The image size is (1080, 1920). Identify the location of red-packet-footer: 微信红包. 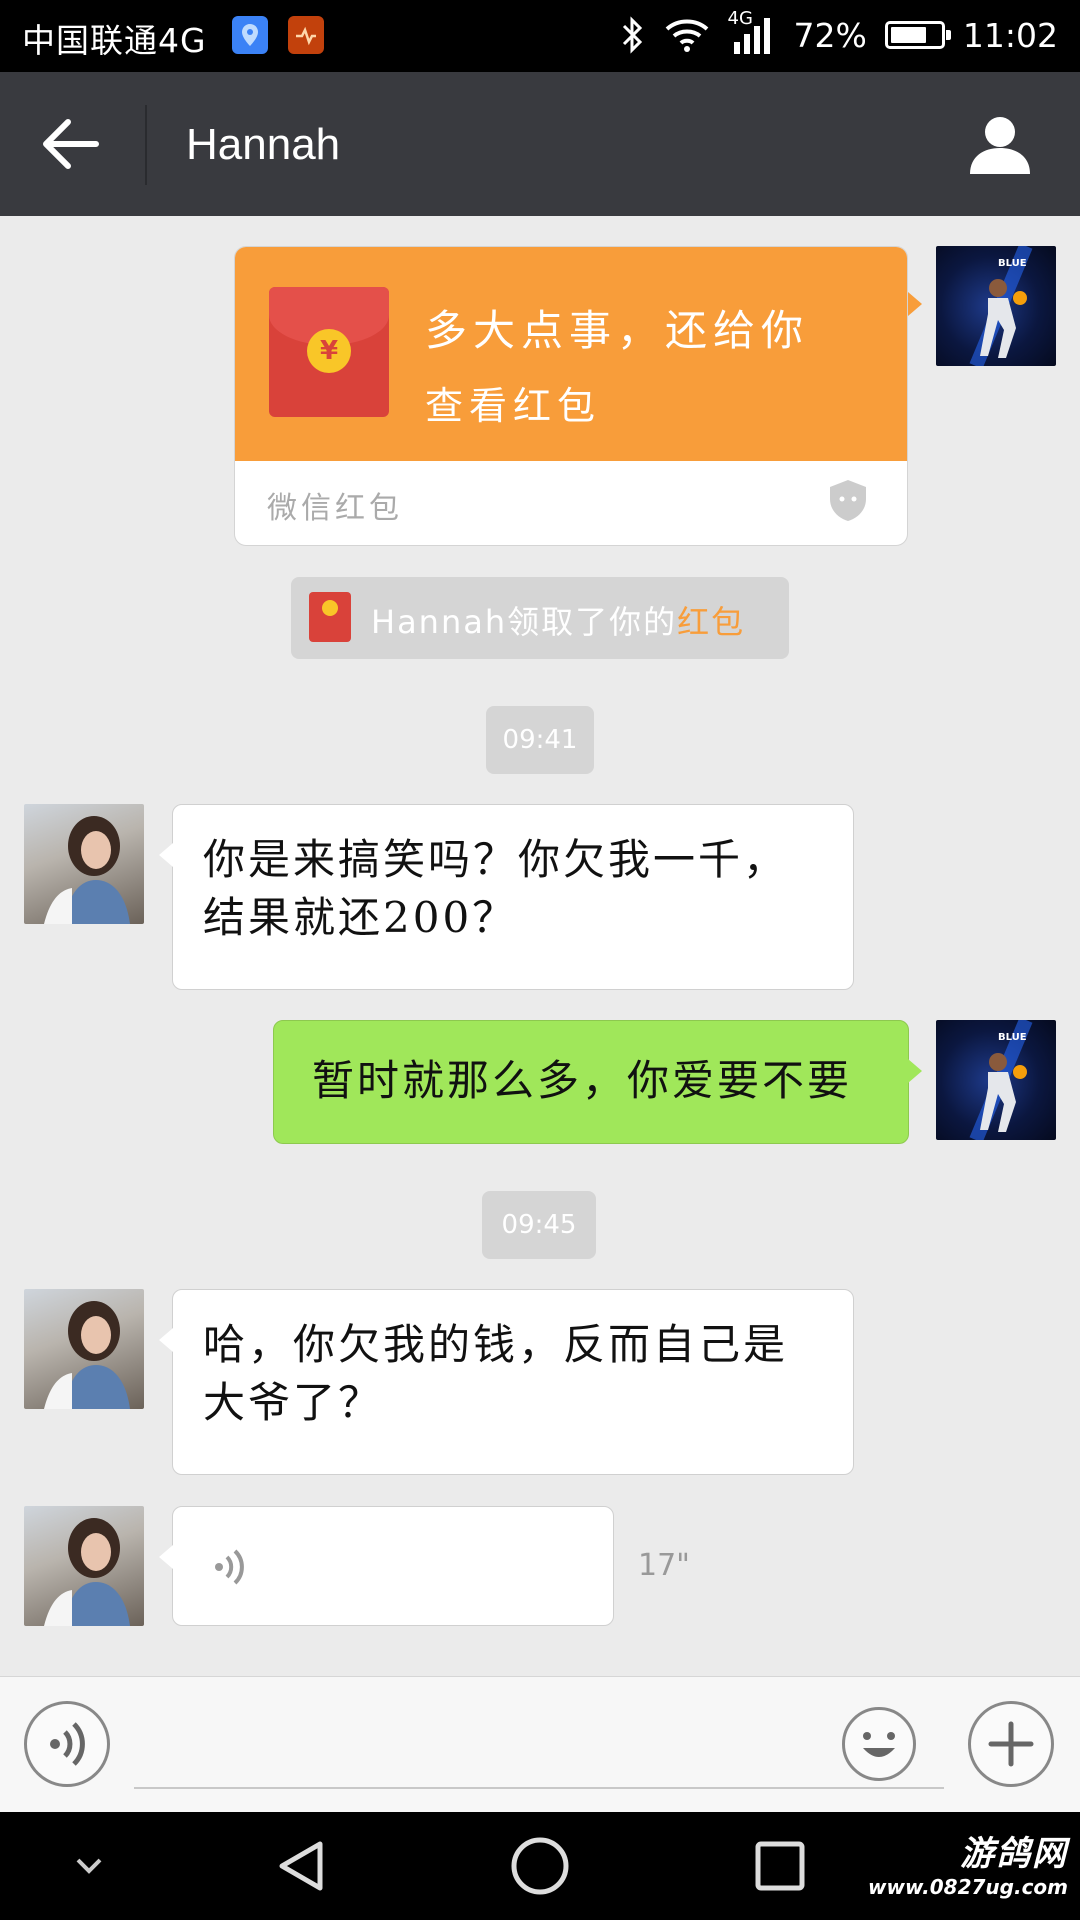
(335, 508).